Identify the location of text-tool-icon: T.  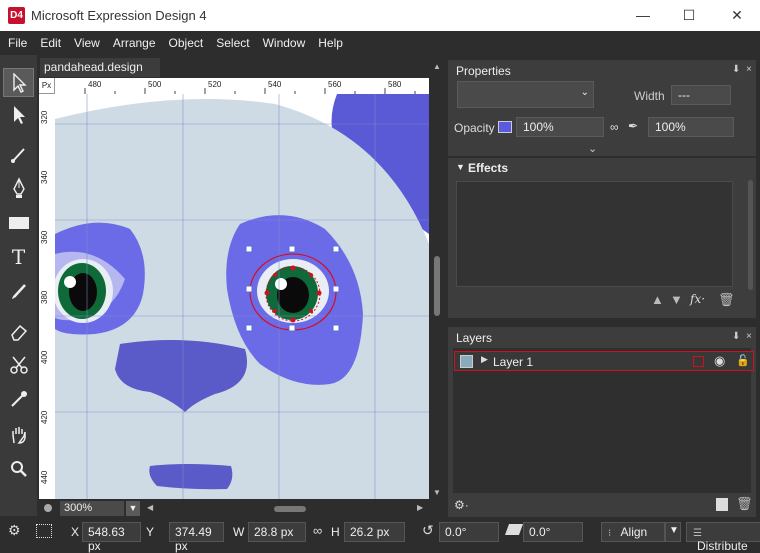
(18, 256).